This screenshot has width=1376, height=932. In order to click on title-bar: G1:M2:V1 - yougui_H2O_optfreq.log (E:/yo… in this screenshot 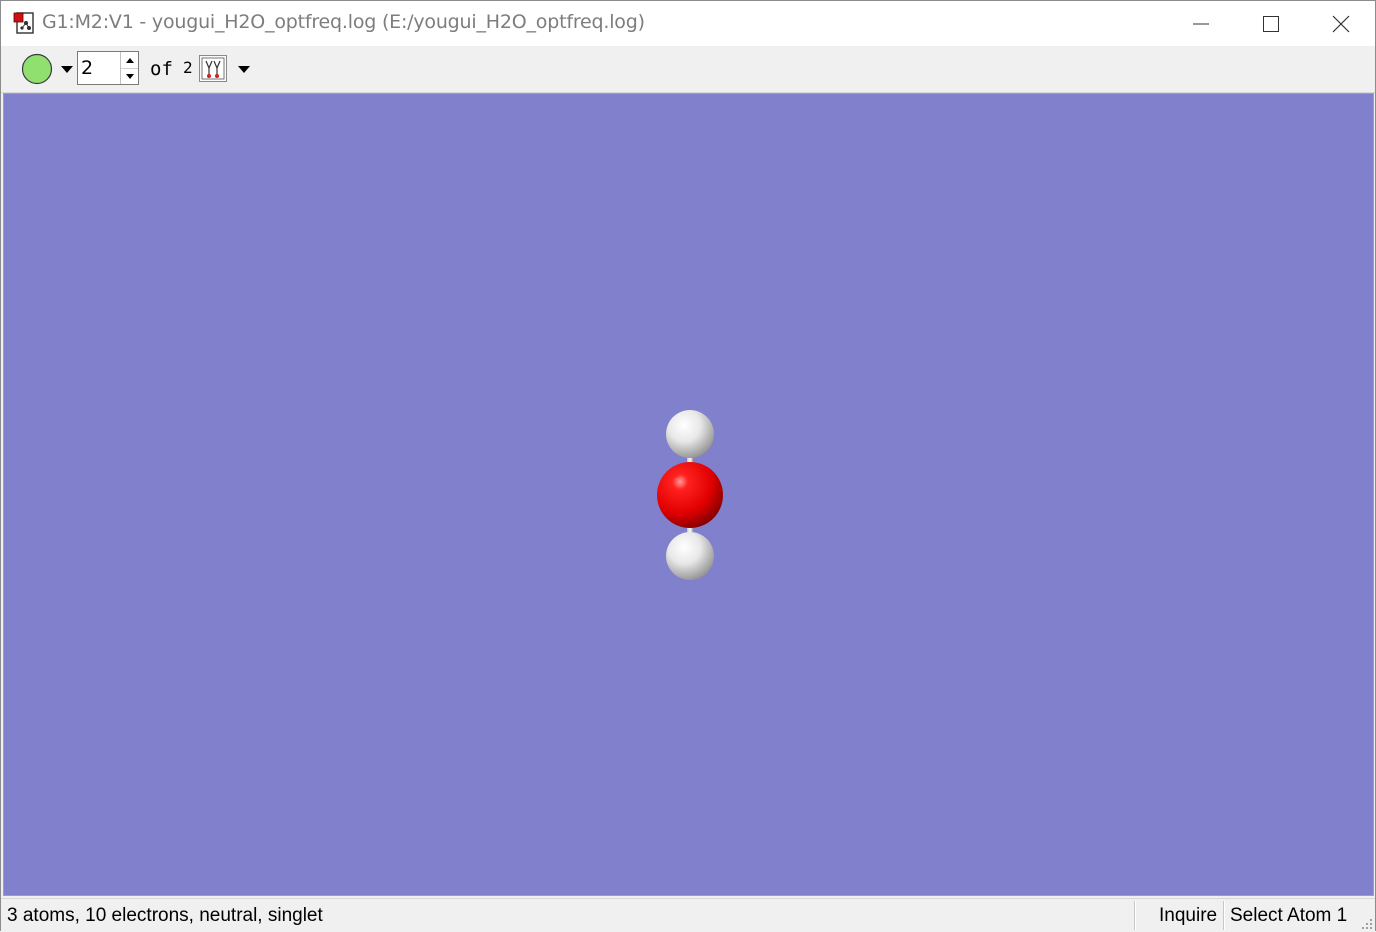, I will do `click(688, 23)`.